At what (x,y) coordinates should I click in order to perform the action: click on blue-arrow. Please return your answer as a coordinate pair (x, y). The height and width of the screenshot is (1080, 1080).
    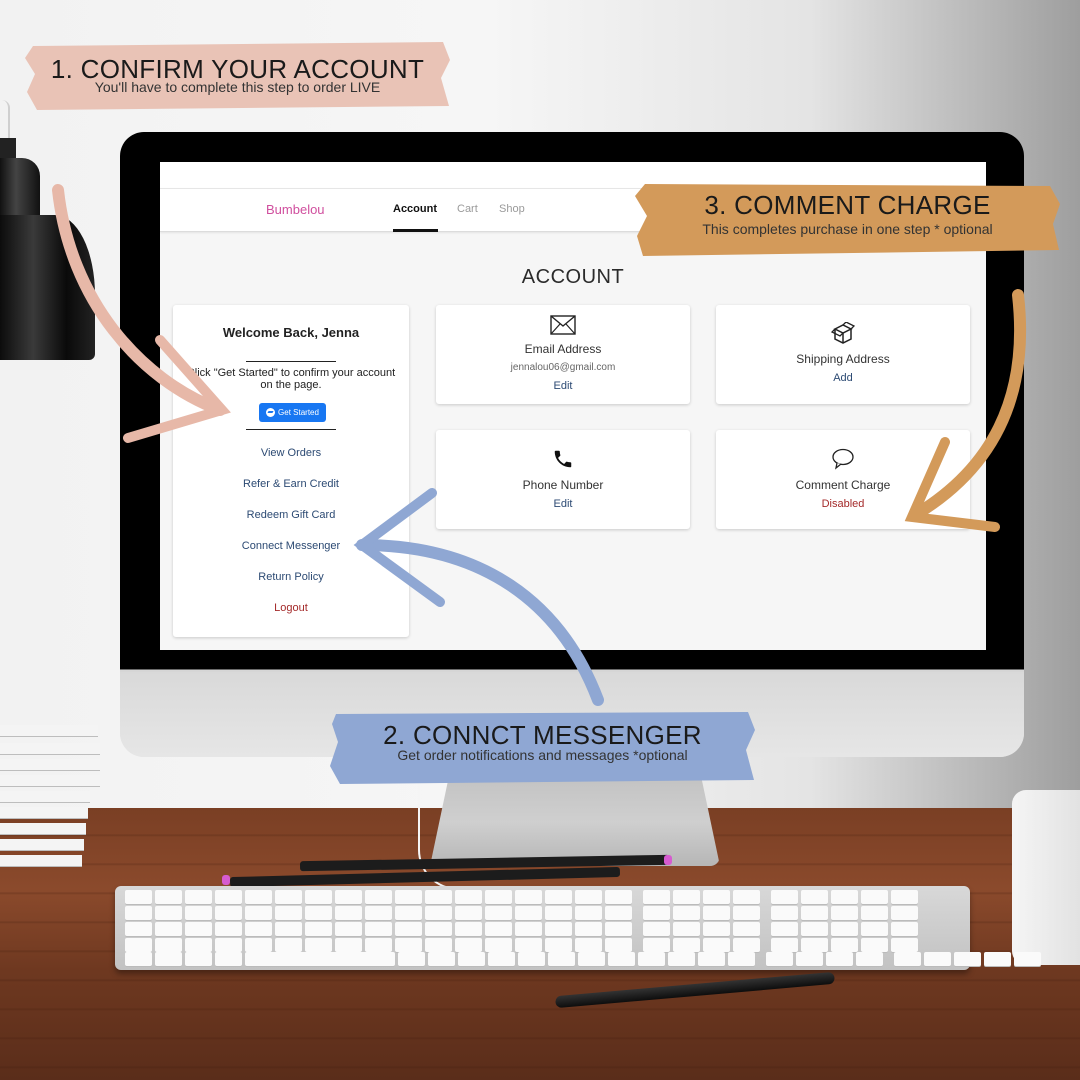
    Looking at the image, I should click on (478, 597).